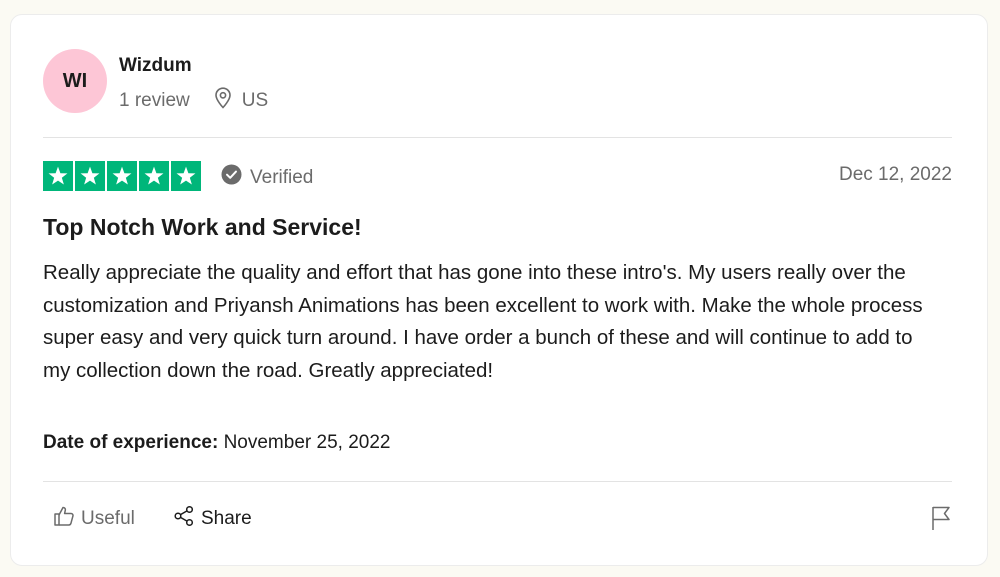 The height and width of the screenshot is (577, 1000). I want to click on thumbs-up-icon, so click(67, 519).